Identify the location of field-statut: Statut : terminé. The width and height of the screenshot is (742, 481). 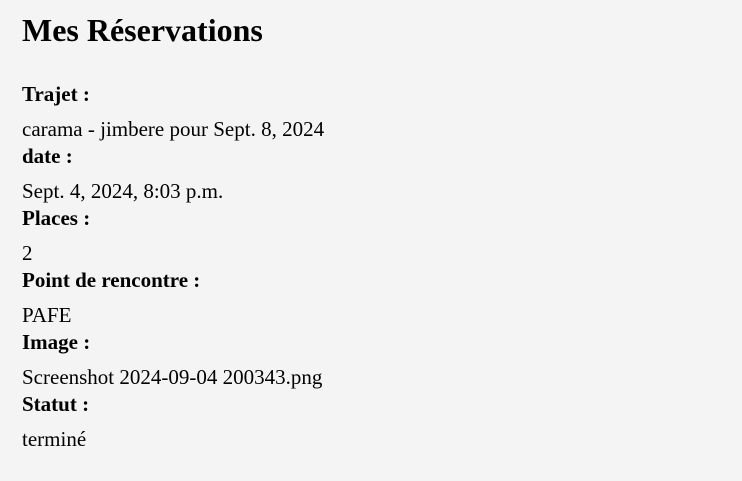
(372, 423).